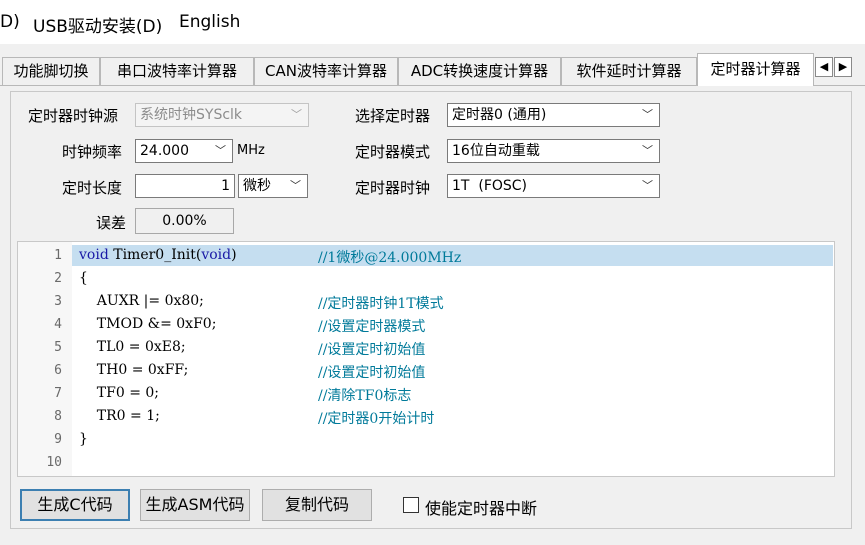 The height and width of the screenshot is (545, 865). Describe the element at coordinates (73, 116) in the screenshot. I see `clock-source-label: 定时器时钟源` at that location.